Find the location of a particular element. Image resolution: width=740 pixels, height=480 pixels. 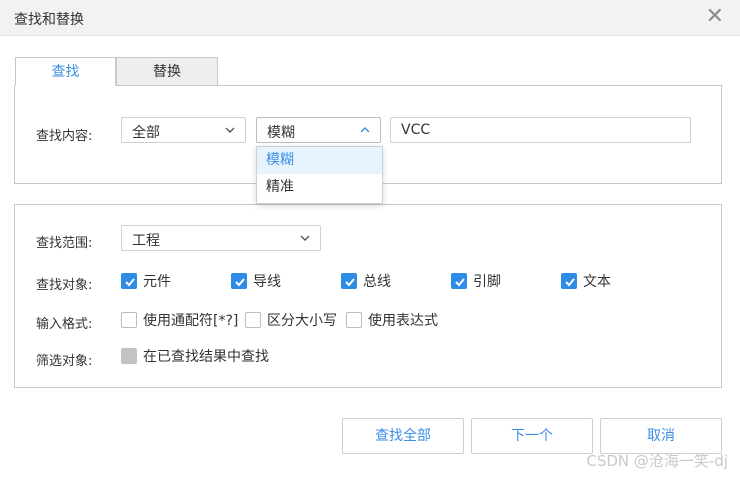

checkbox-wildcard: 使用通配符[*?] is located at coordinates (179, 320).